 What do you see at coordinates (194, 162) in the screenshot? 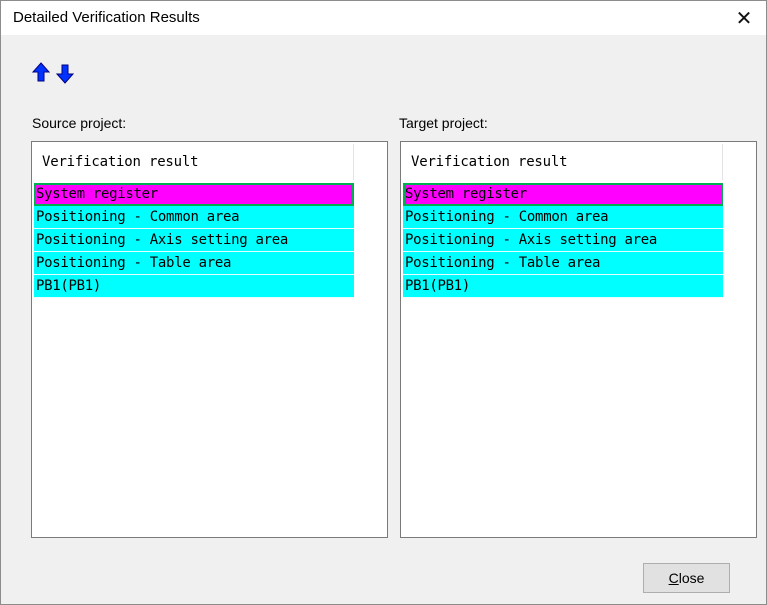
I see `source-list-header: Verification result` at bounding box center [194, 162].